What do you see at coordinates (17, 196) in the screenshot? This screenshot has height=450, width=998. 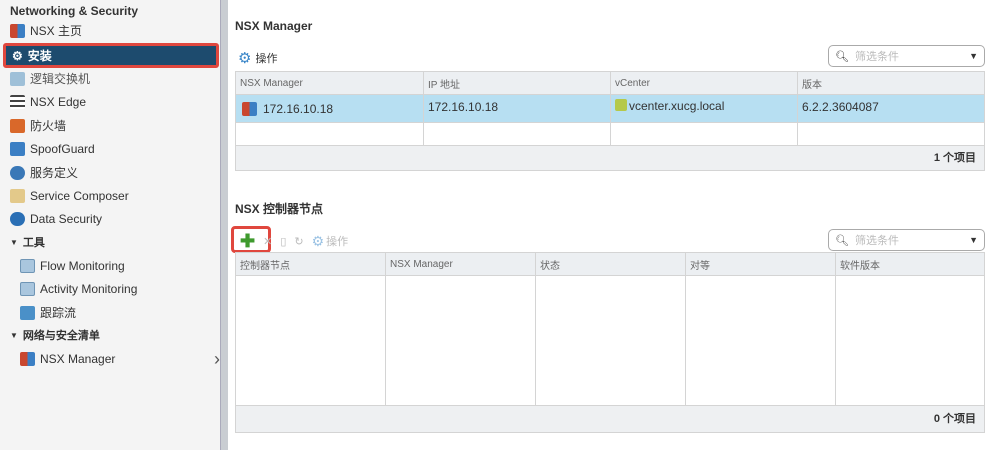 I see `service-composer-icon` at bounding box center [17, 196].